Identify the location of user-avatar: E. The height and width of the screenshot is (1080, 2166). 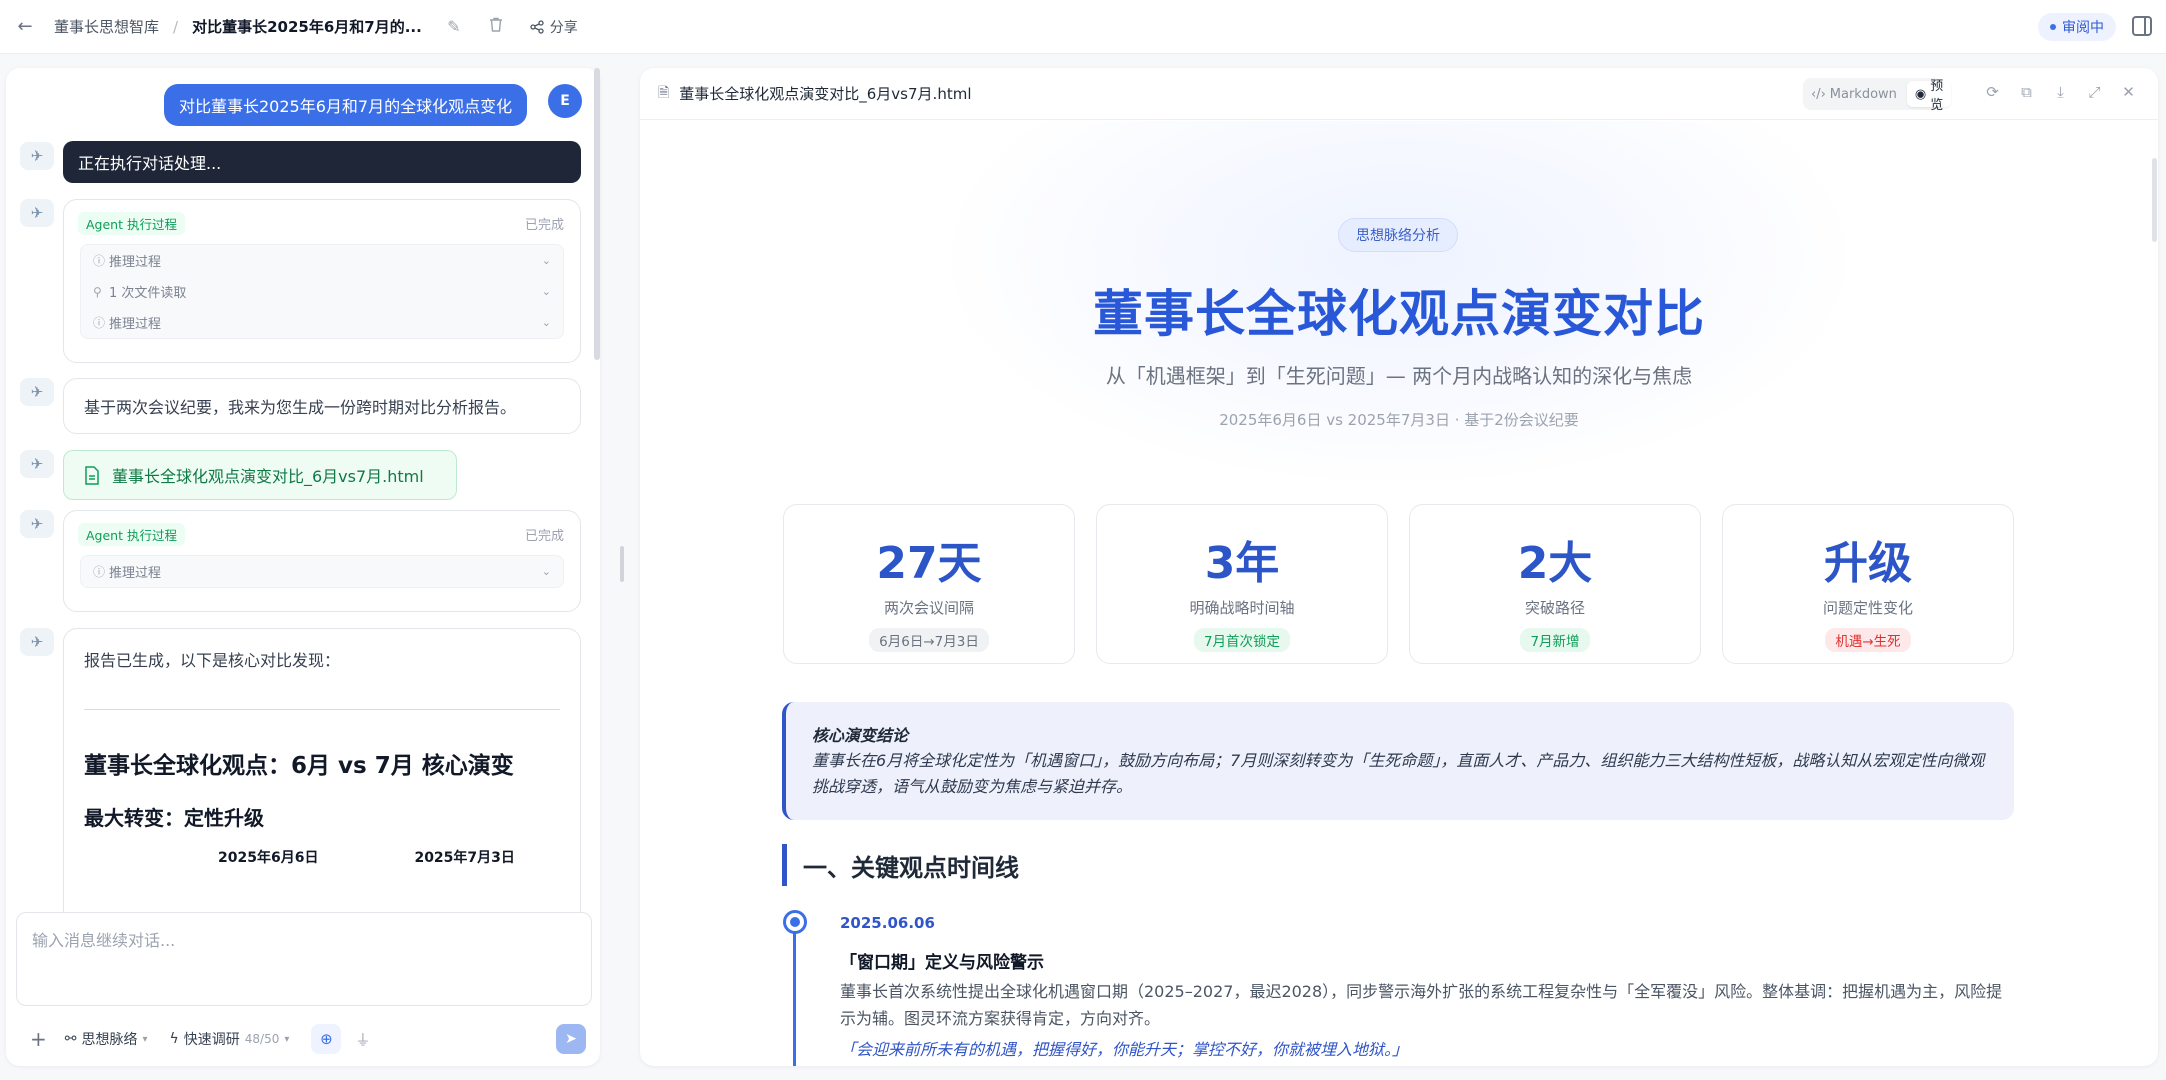
(565, 101).